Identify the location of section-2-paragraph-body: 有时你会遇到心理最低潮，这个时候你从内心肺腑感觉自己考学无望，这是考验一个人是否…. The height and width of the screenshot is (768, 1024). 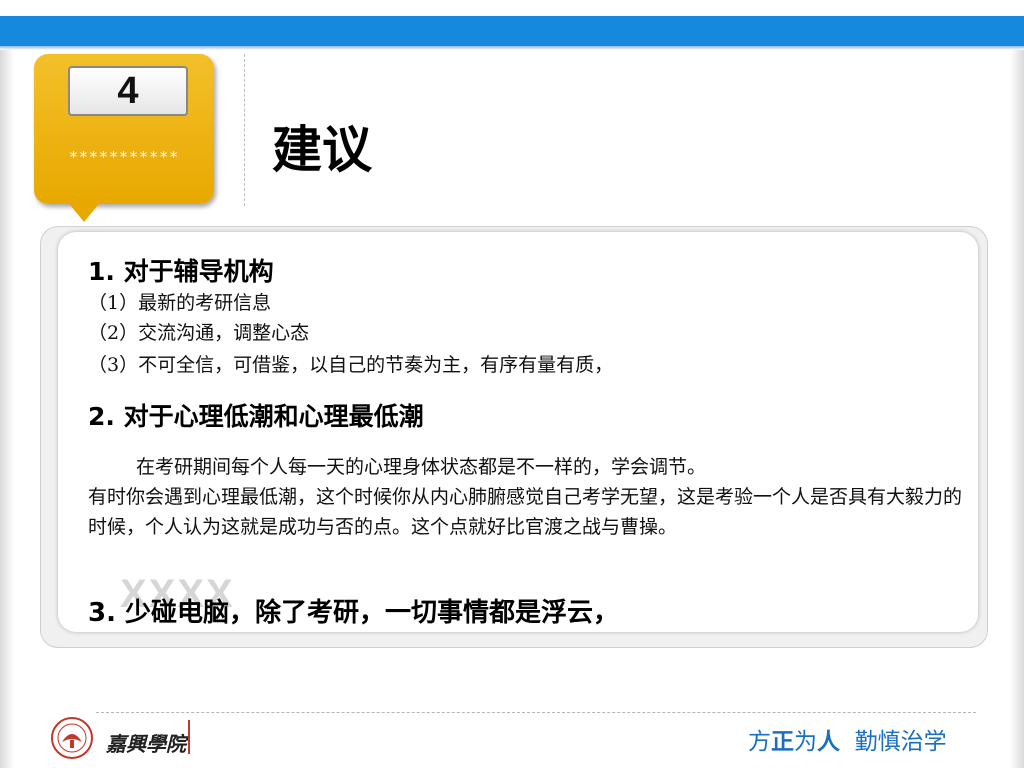
(525, 512).